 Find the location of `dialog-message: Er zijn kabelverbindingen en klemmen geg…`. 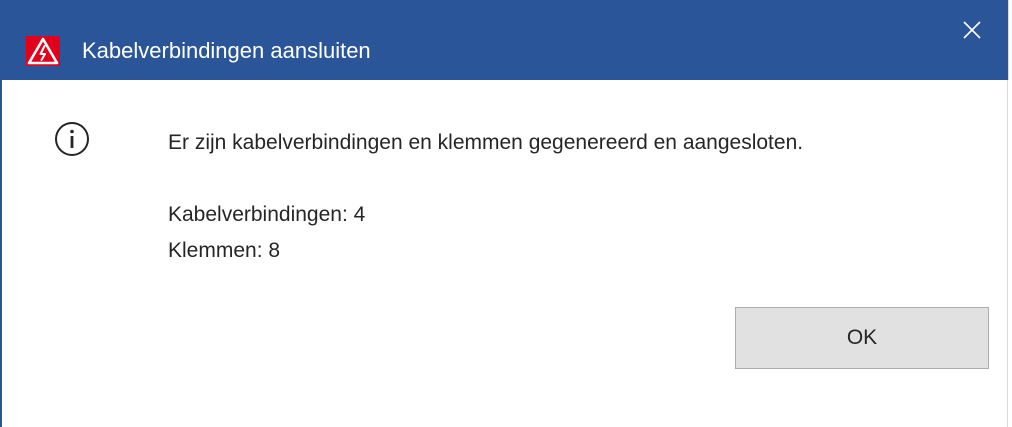

dialog-message: Er zijn kabelverbindingen en klemmen geg… is located at coordinates (486, 142).